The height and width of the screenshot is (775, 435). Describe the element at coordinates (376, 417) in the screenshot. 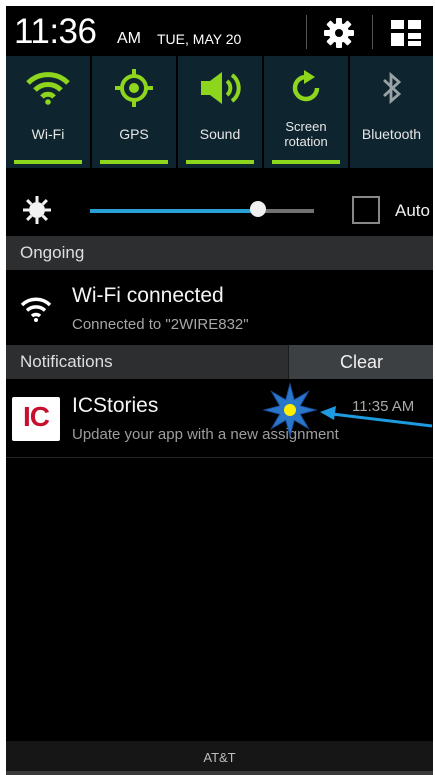

I see `annotation-arrow-icon` at that location.